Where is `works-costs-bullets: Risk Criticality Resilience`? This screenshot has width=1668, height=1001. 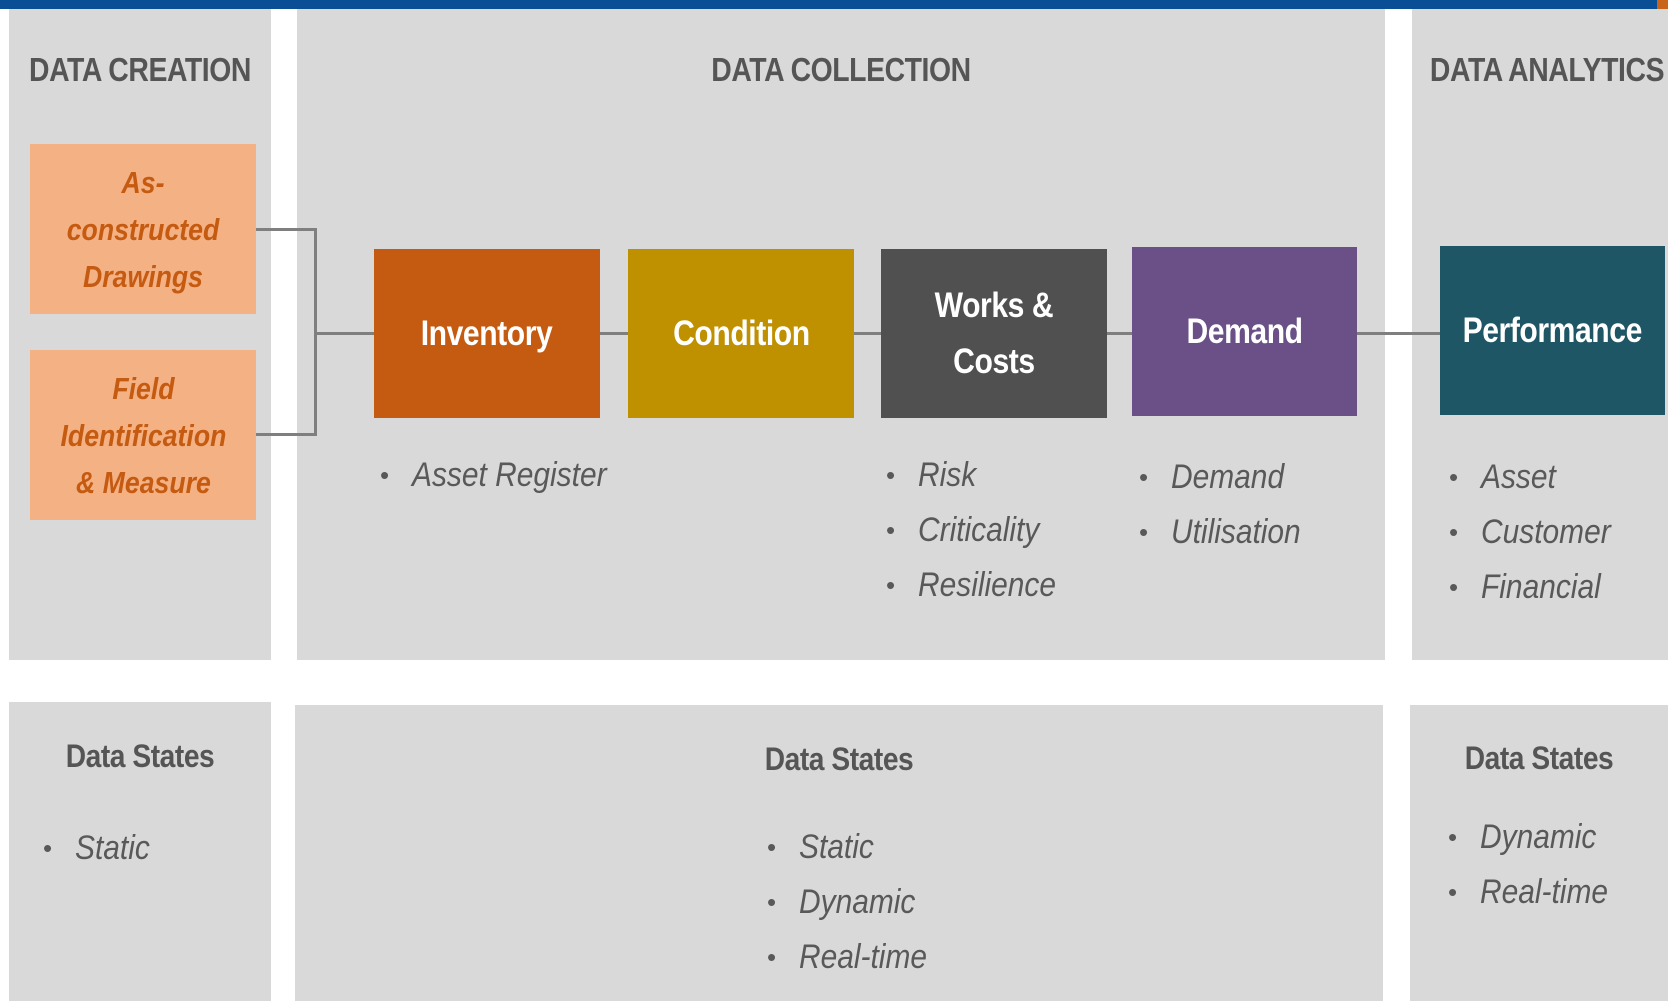 works-costs-bullets: Risk Criticality Resilience is located at coordinates (980, 530).